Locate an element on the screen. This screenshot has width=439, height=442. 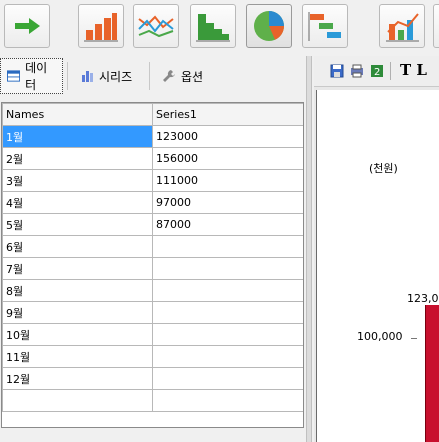
table-row: 8월 is located at coordinates (152, 290).